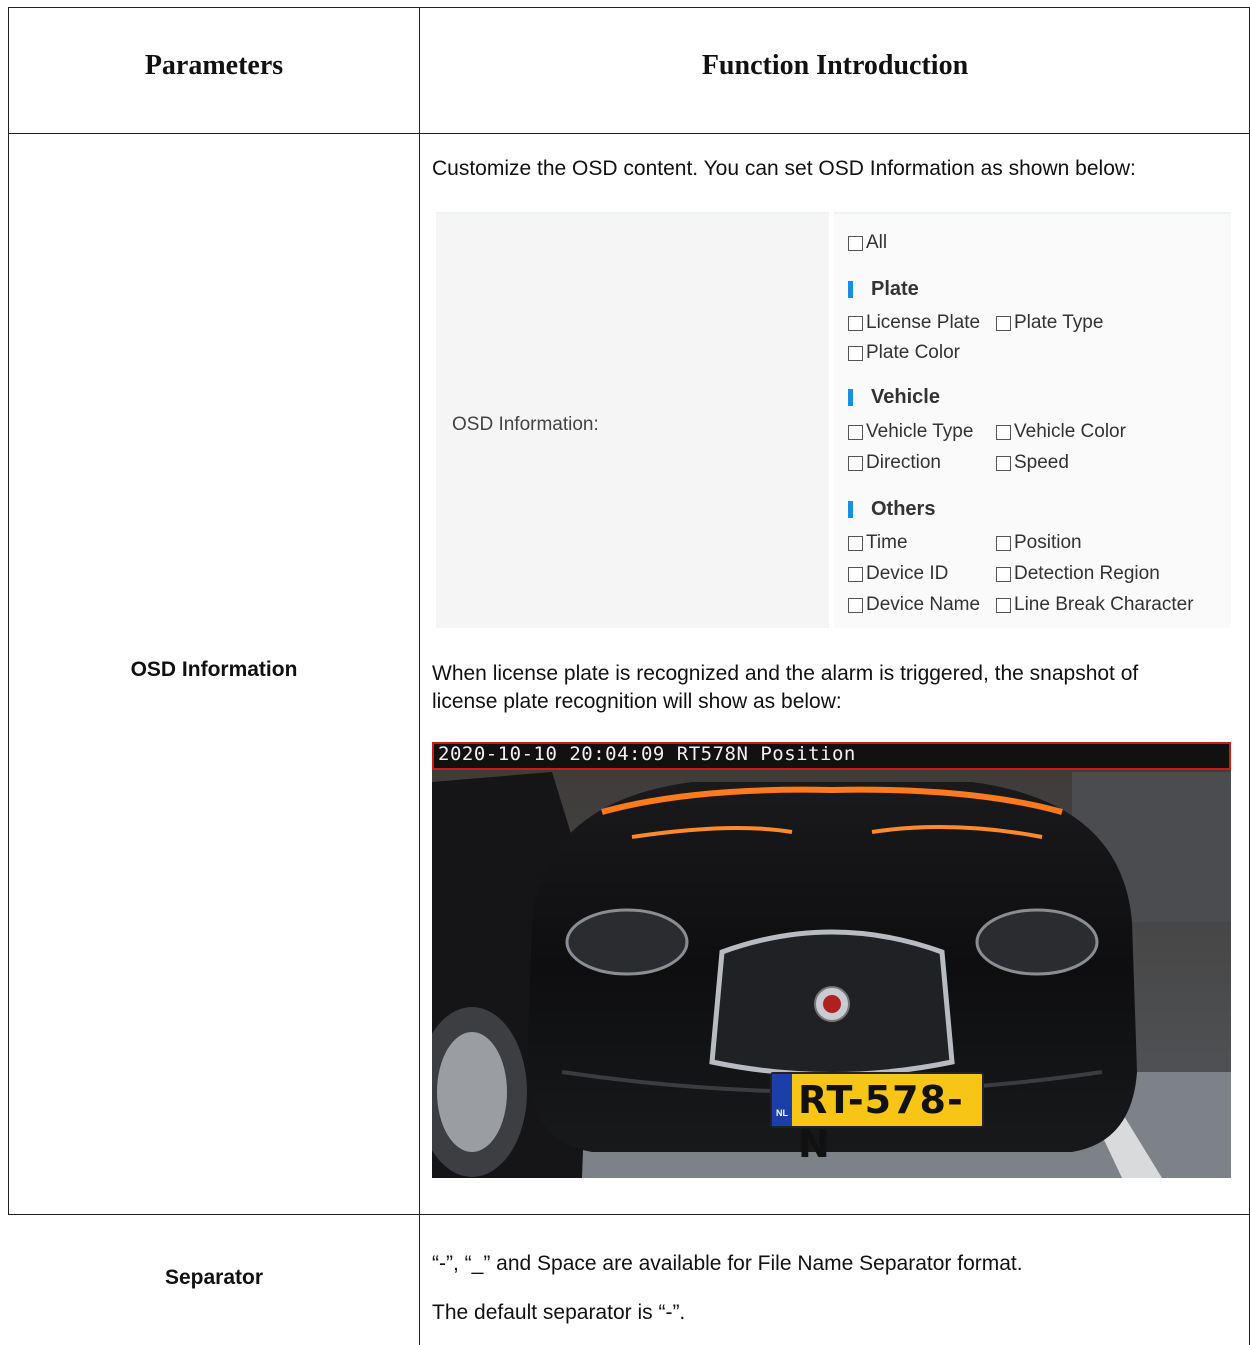  Describe the element at coordinates (914, 323) in the screenshot. I see `checkbox-license-plate: License Plate` at that location.